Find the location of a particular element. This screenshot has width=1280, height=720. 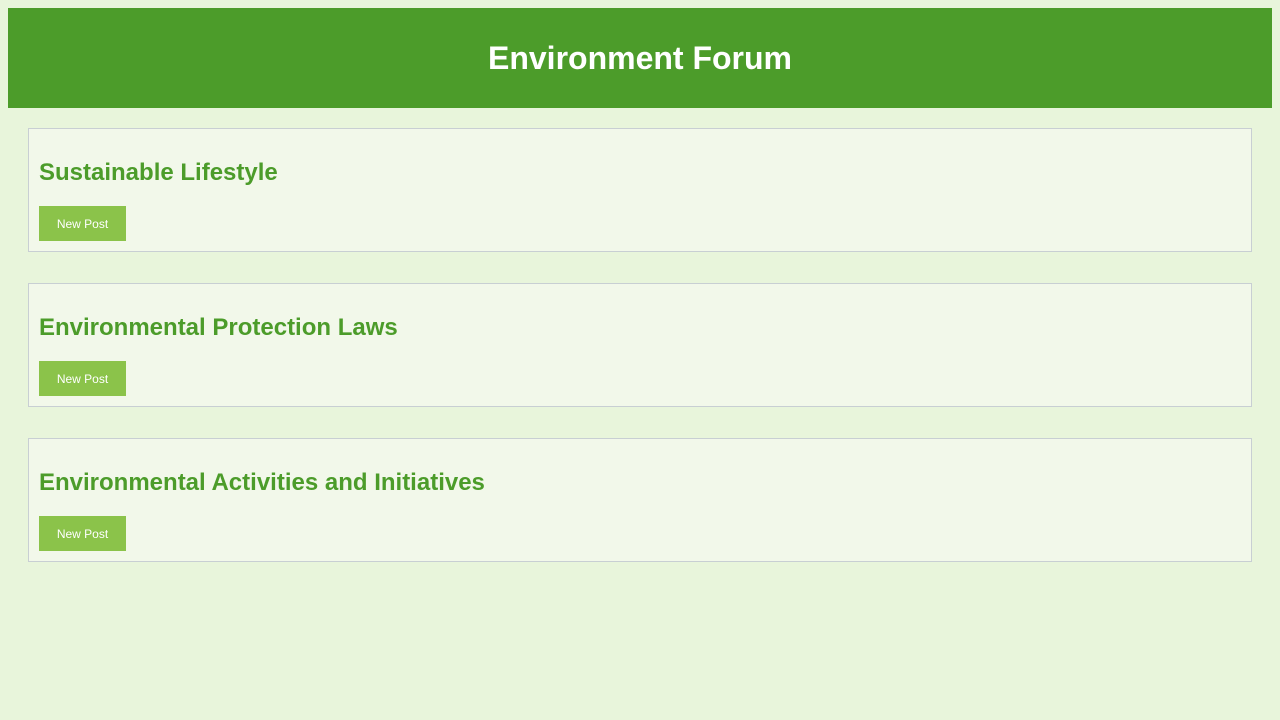

category-title: Sustainable Lifestyle is located at coordinates (158, 172).